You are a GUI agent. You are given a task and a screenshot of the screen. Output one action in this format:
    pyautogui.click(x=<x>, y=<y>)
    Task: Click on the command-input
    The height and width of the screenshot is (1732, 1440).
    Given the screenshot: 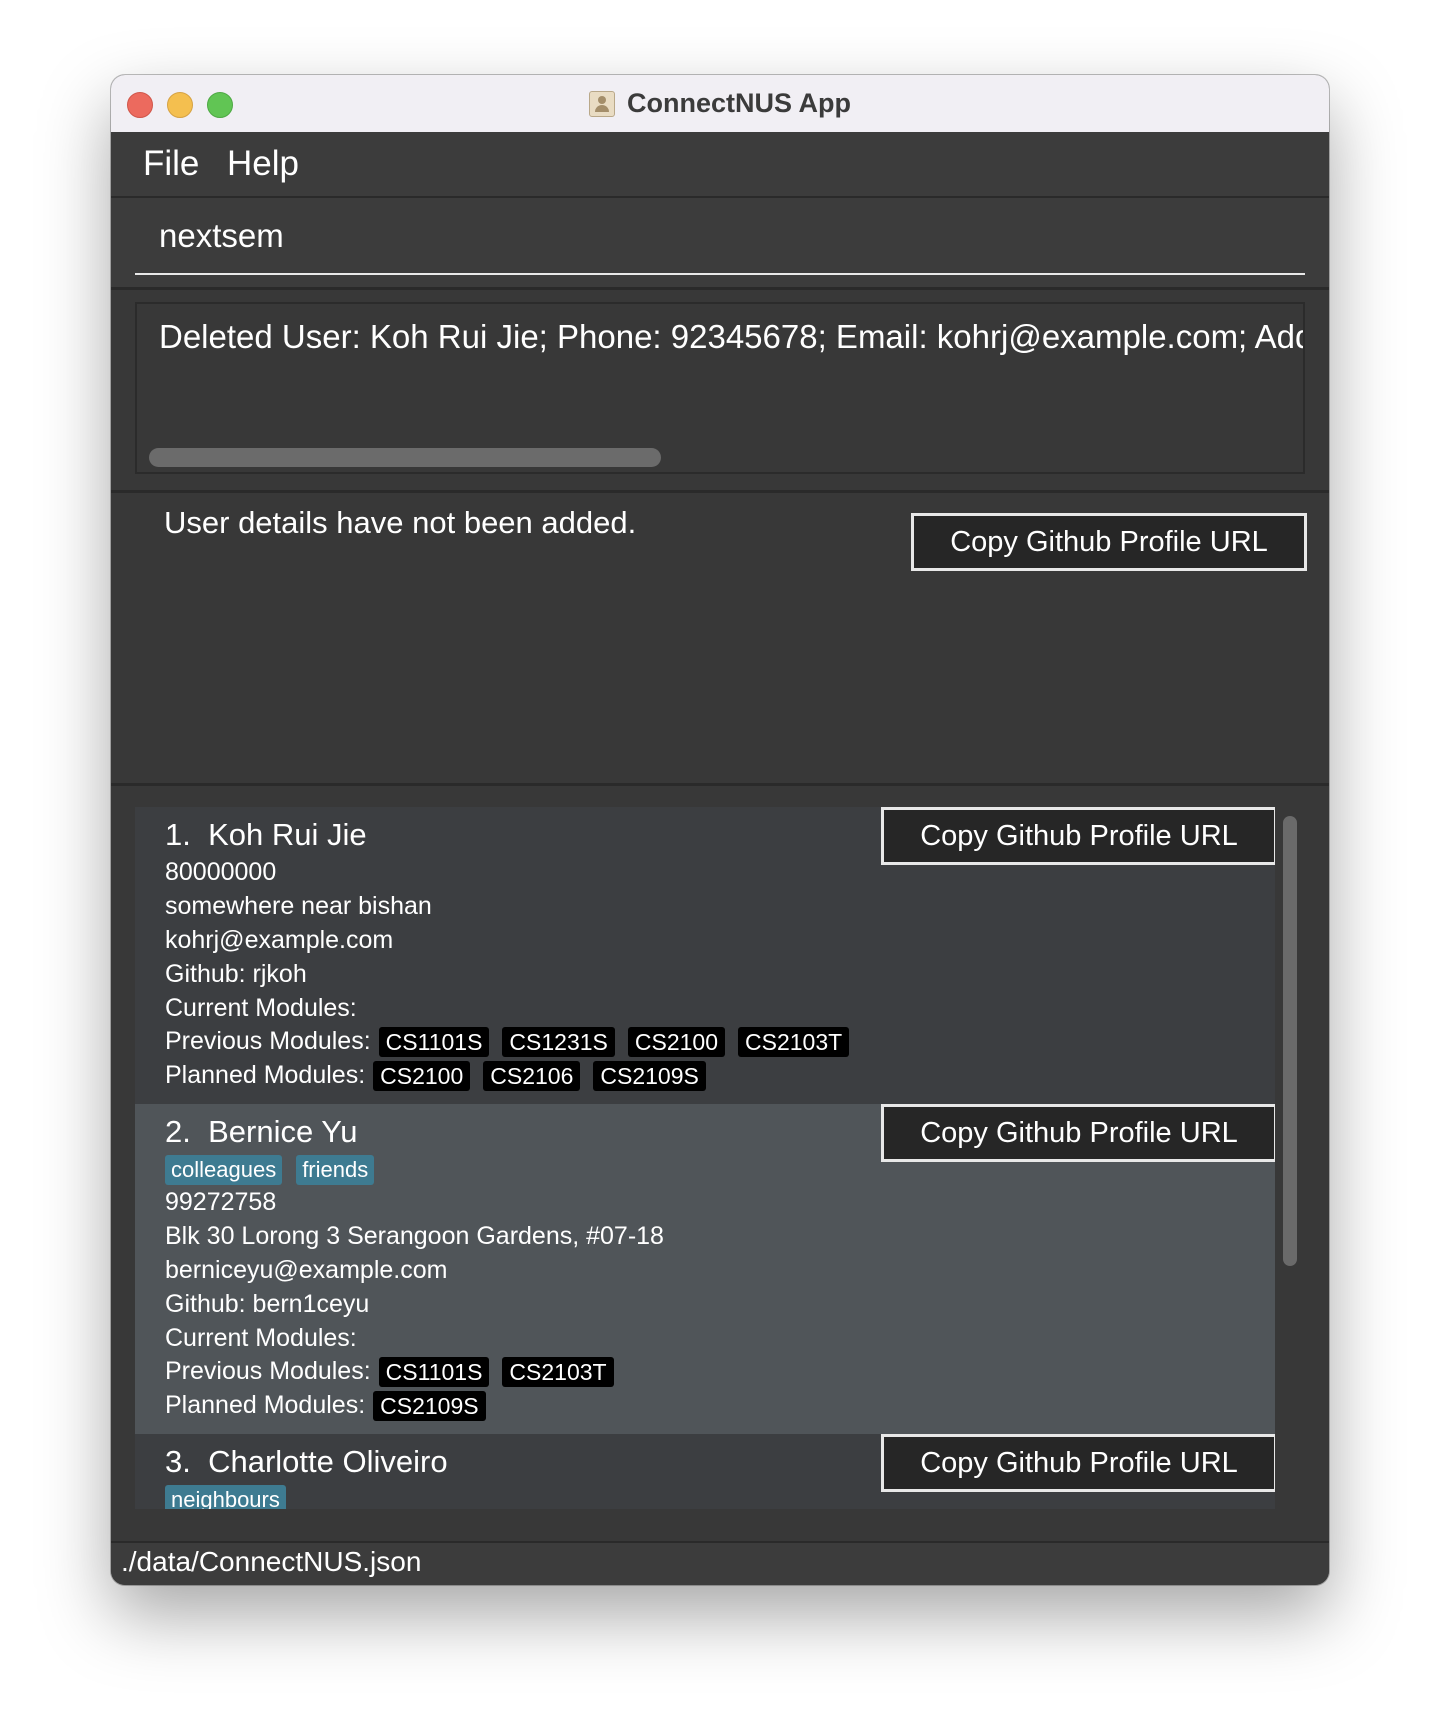 What is the action you would take?
    pyautogui.click(x=720, y=236)
    